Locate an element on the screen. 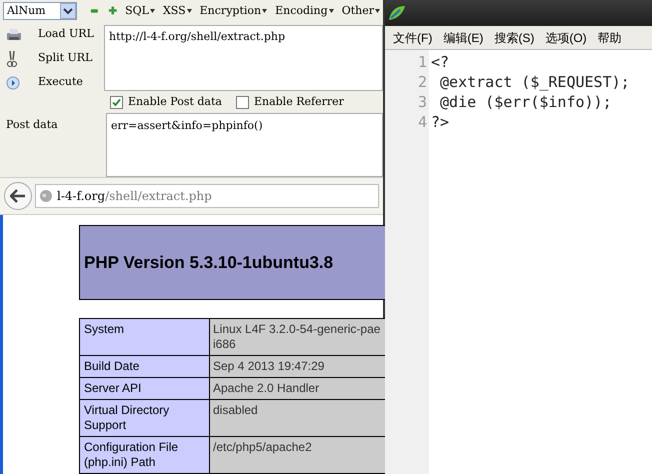  globe-icon is located at coordinates (46, 196).